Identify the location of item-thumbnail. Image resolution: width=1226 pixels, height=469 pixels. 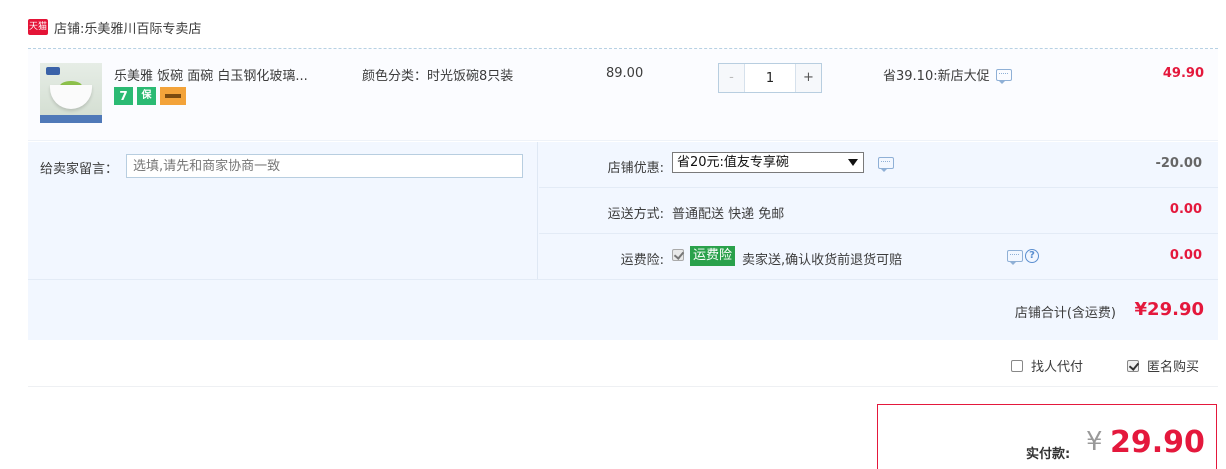
(71, 93).